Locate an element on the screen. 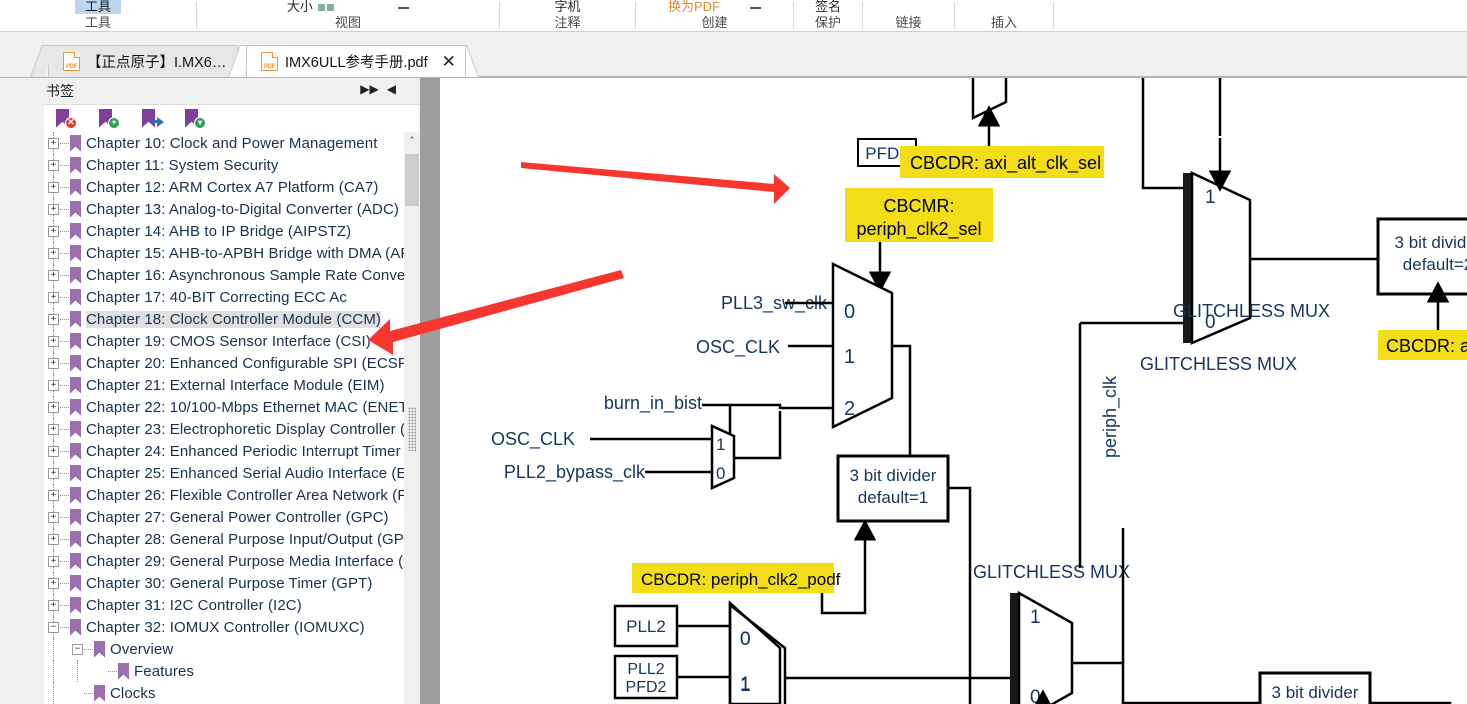 The image size is (1467, 704). bookmark-item: − Chapter 32: IOMUX Controller (IOMUXC) is located at coordinates (231, 627).